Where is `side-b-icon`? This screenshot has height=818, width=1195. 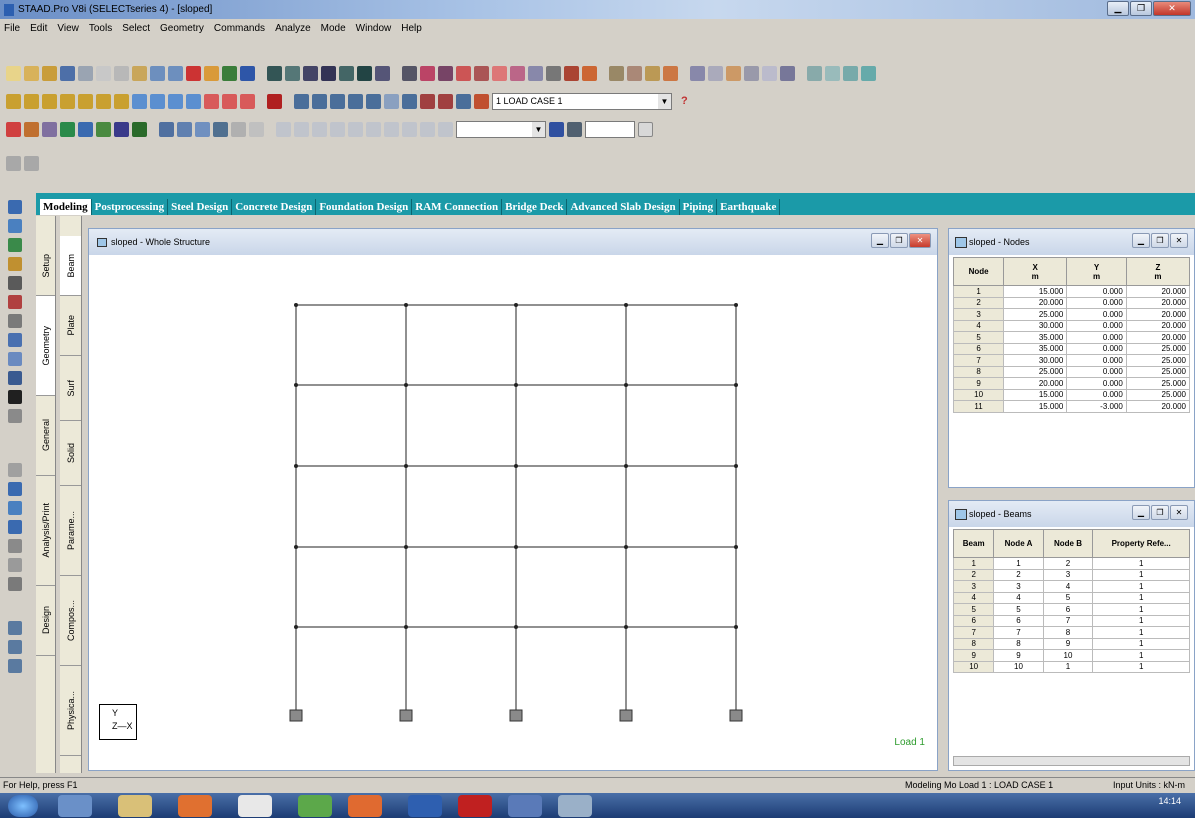 side-b-icon is located at coordinates (15, 226).